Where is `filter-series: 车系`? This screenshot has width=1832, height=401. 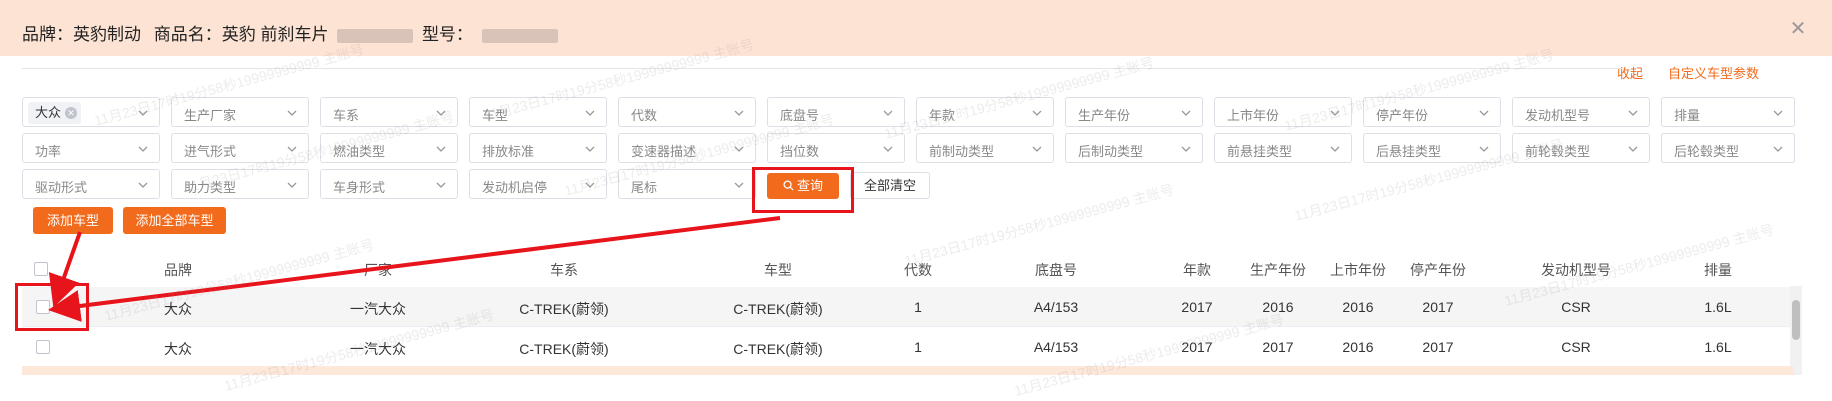
filter-series: 车系 is located at coordinates (389, 112).